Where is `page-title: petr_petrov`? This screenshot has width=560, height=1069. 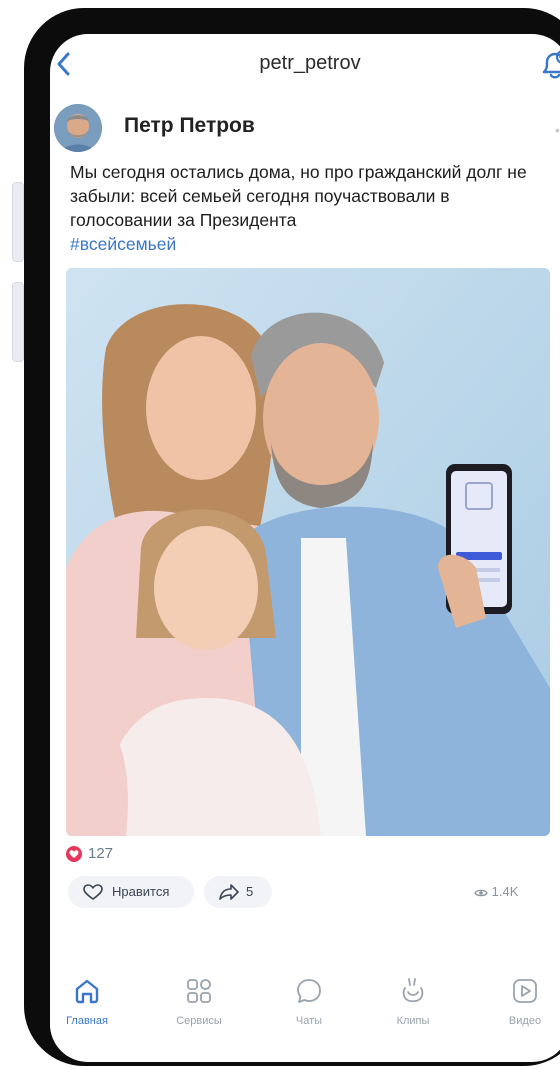 page-title: petr_petrov is located at coordinates (310, 63).